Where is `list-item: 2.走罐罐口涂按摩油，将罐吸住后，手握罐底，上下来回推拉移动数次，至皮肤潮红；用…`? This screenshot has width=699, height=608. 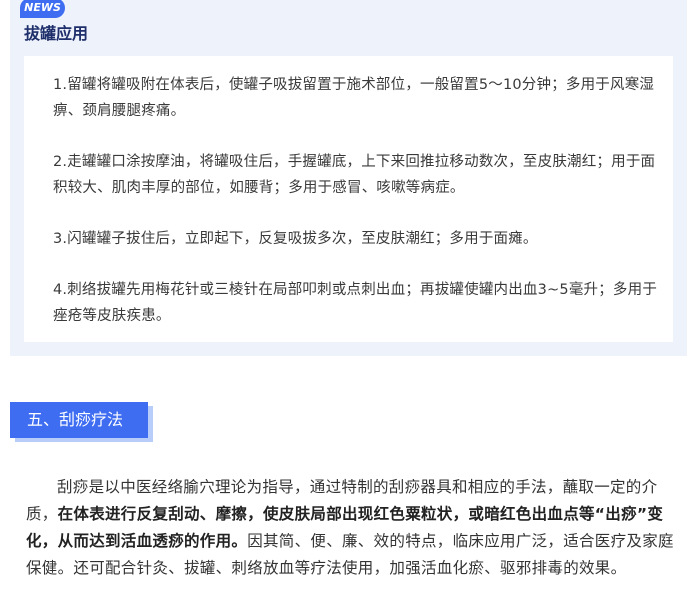
list-item: 2.走罐罐口涂按摩油，将罐吸住后，手握罐底，上下来回推拉移动数次，至皮肤潮红；用… is located at coordinates (354, 175).